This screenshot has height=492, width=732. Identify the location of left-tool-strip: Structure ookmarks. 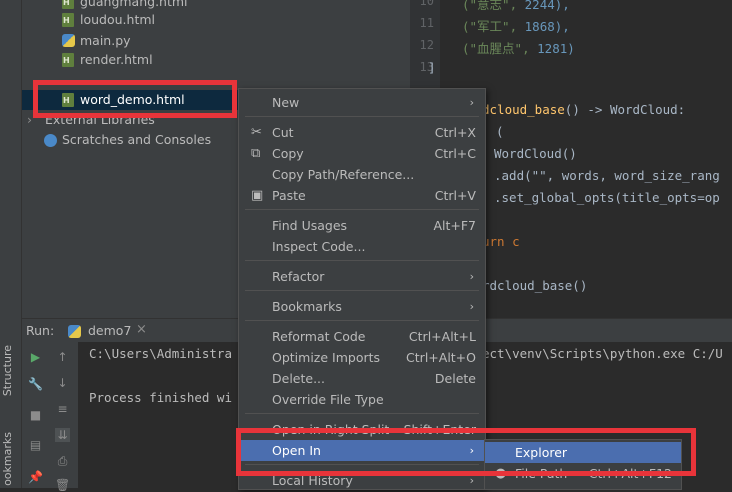
(11, 244).